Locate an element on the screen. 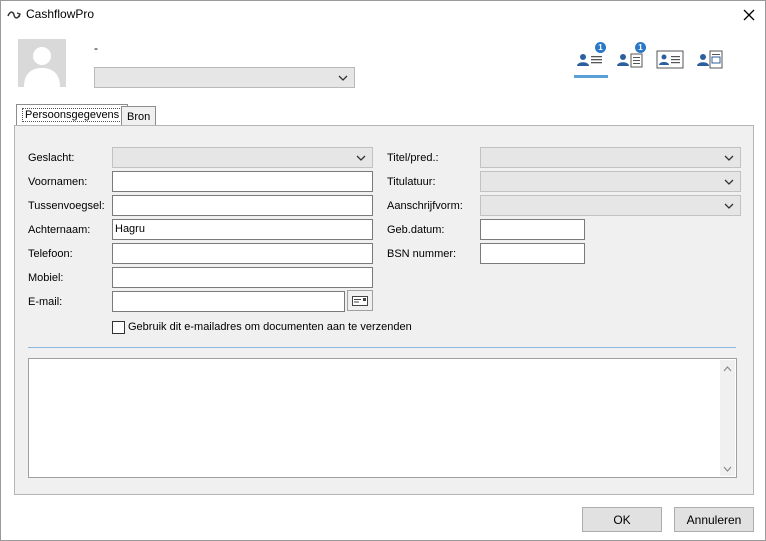  view-documenten-button is located at coordinates (710, 59).